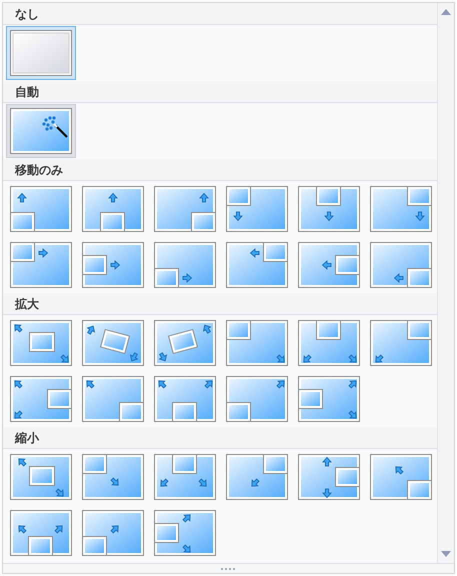 This screenshot has height=576, width=457. What do you see at coordinates (446, 12) in the screenshot?
I see `scroll-up-icon` at bounding box center [446, 12].